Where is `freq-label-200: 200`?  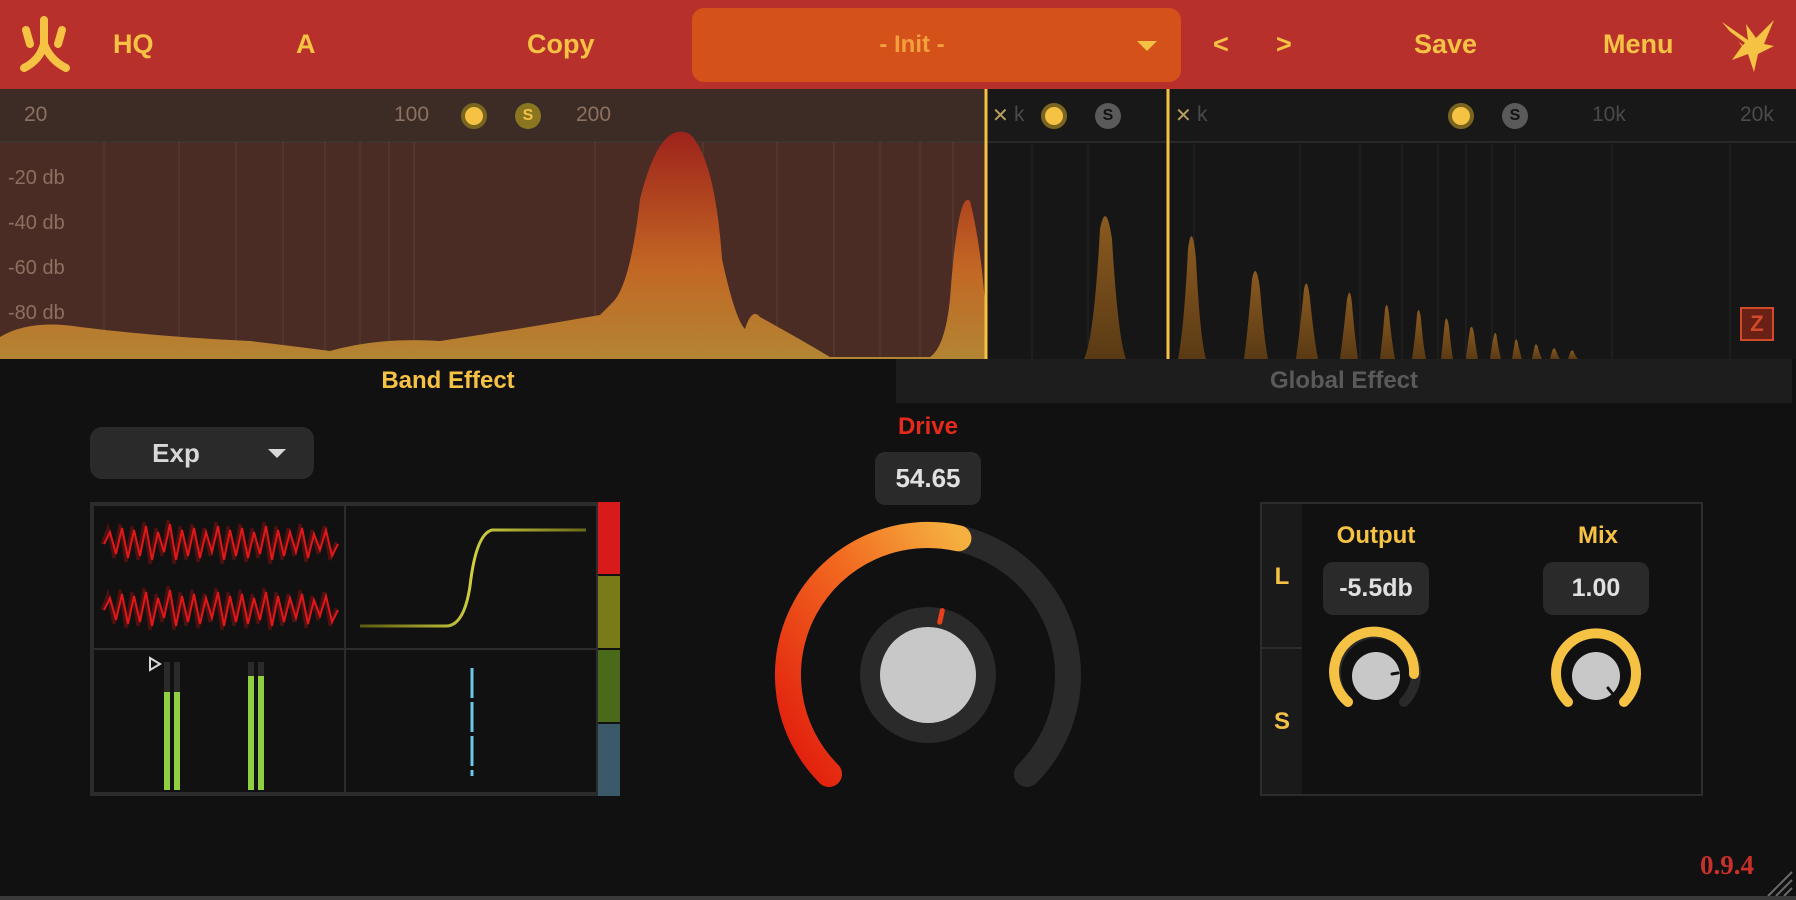
freq-label-200: 200 is located at coordinates (594, 114).